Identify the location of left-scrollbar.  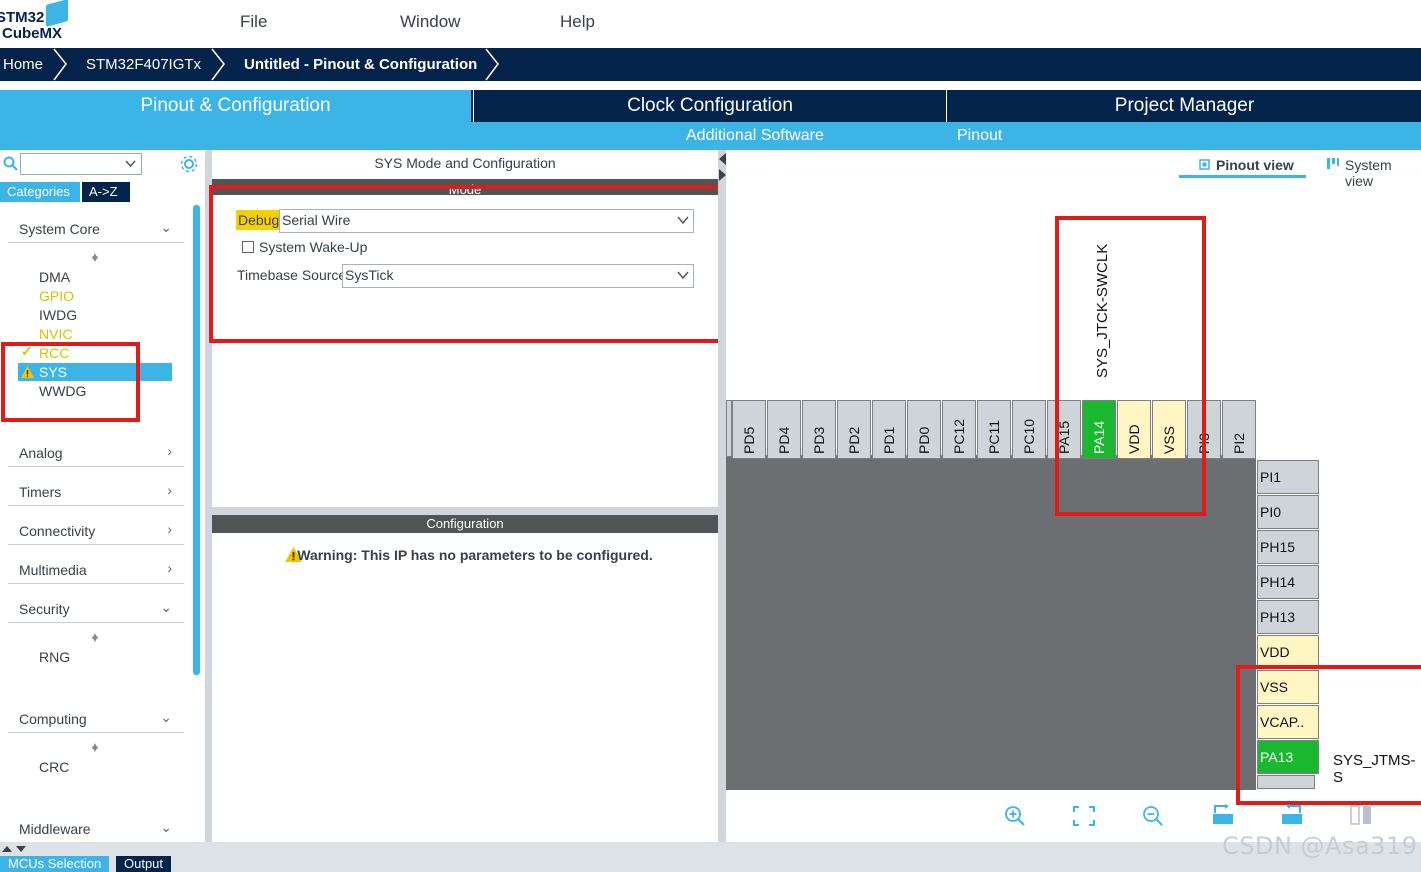
(196, 440).